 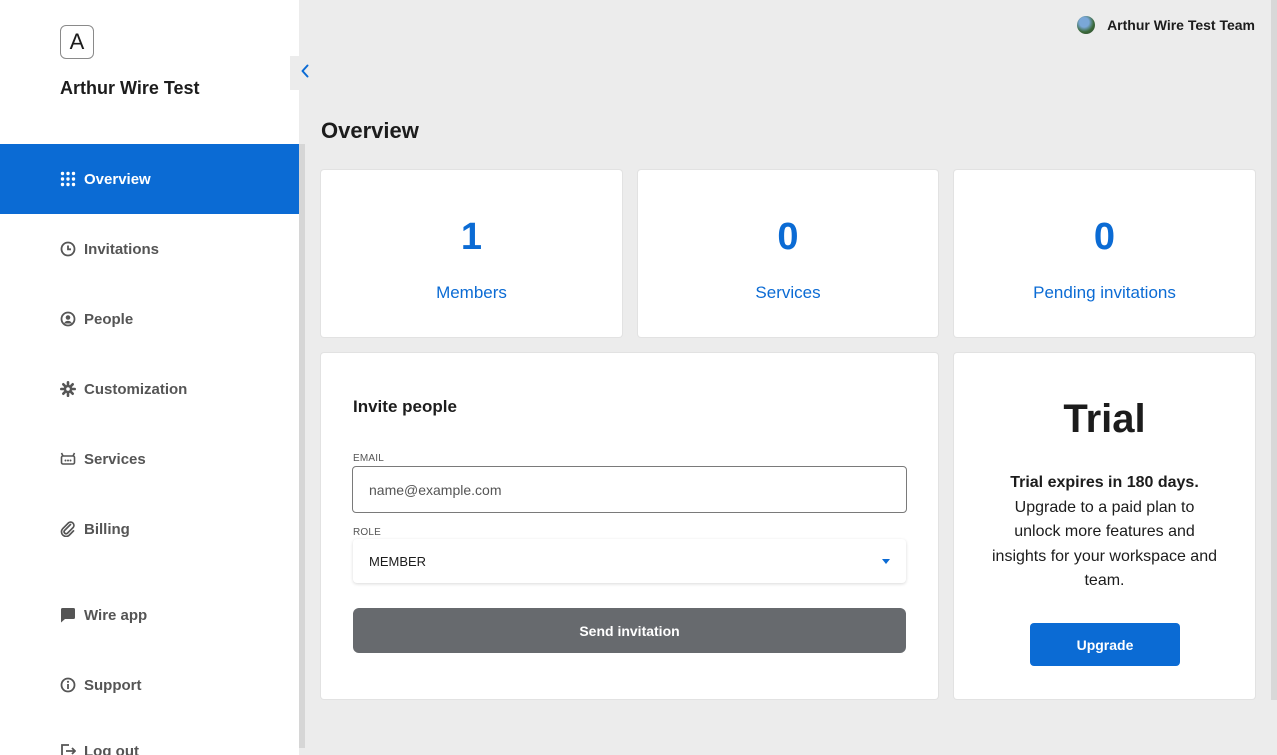 I want to click on info-icon, so click(x=68, y=685).